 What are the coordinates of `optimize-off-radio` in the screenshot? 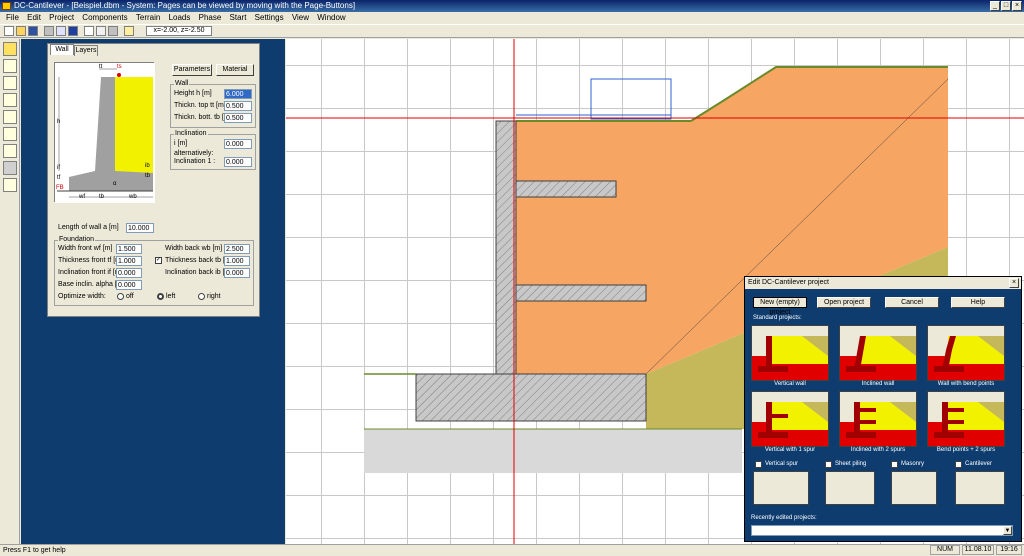 It's located at (120, 296).